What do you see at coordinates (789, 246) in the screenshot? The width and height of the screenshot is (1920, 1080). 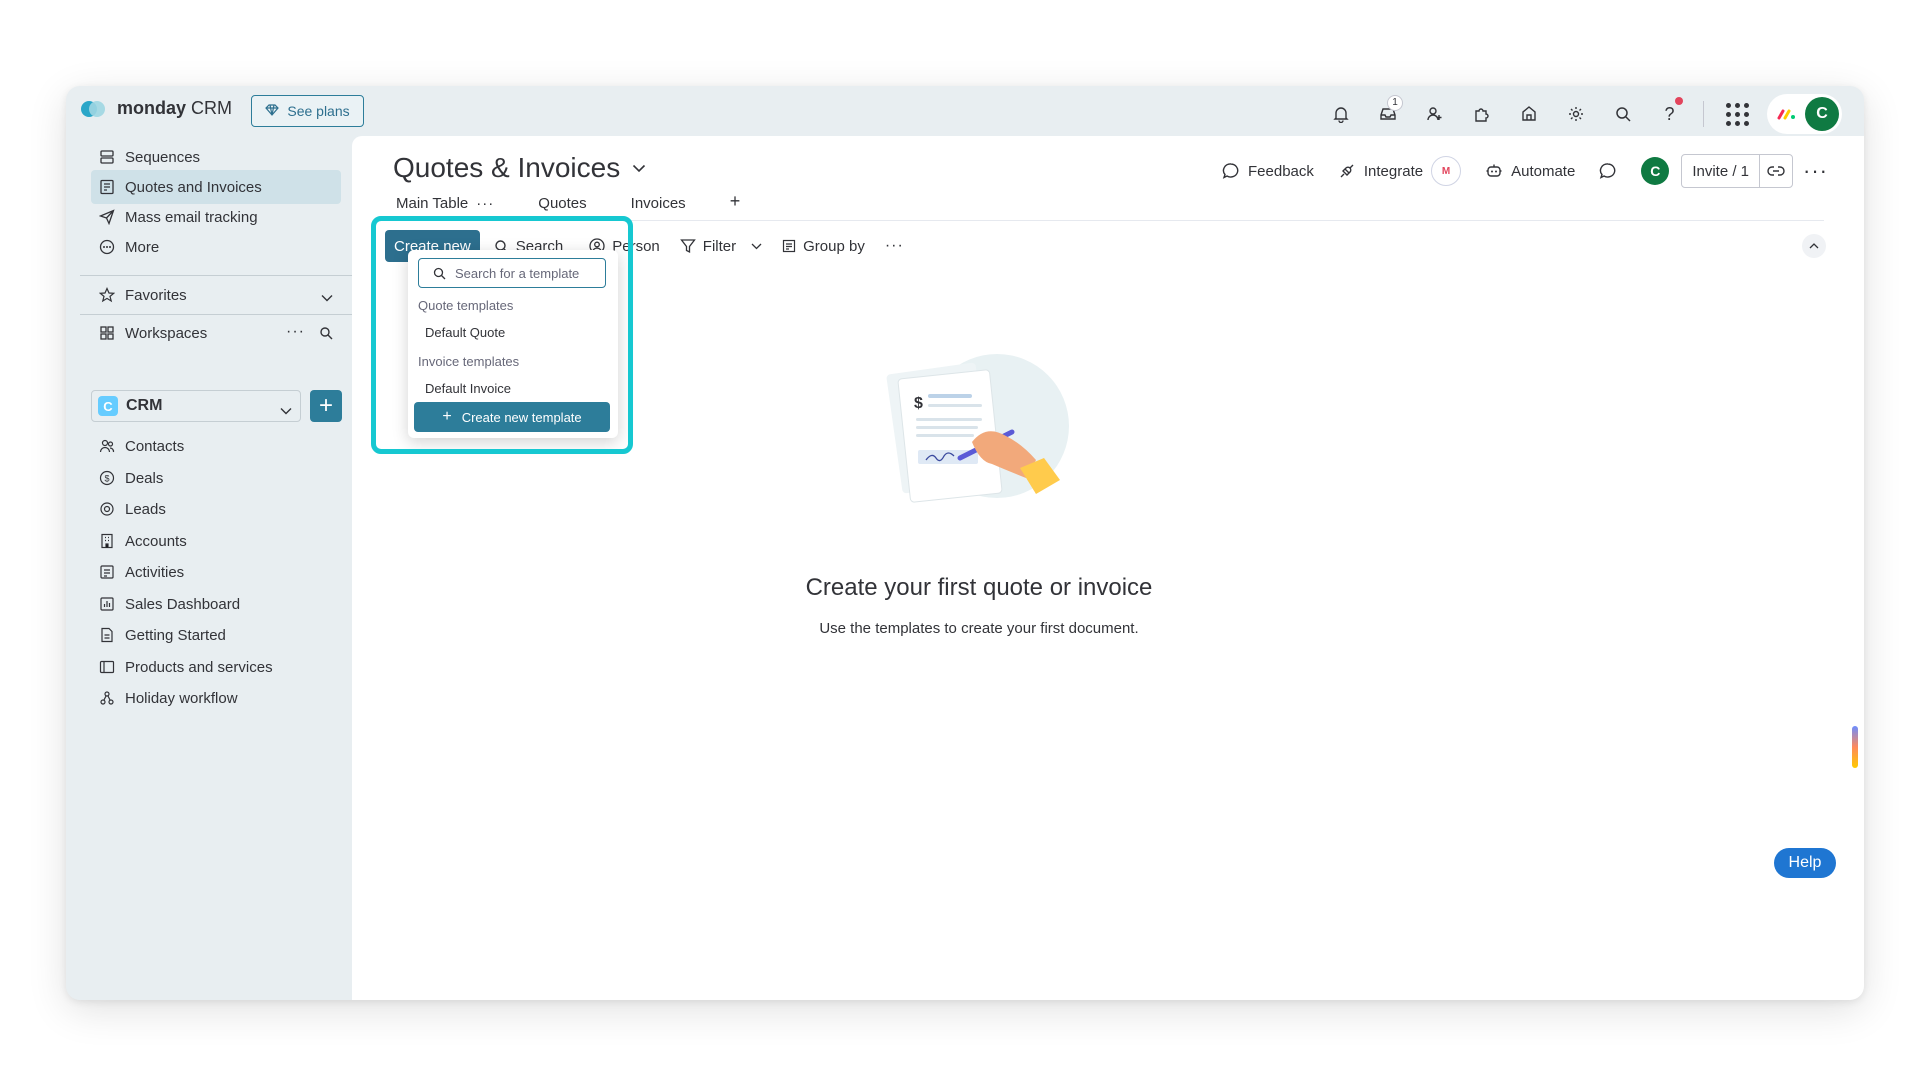 I see `group-icon` at bounding box center [789, 246].